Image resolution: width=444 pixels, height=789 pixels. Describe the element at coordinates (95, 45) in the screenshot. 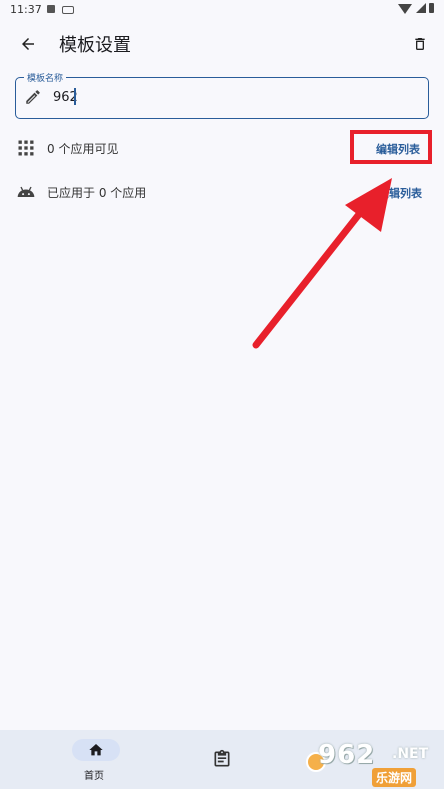

I see `page-title: 模板设置` at that location.